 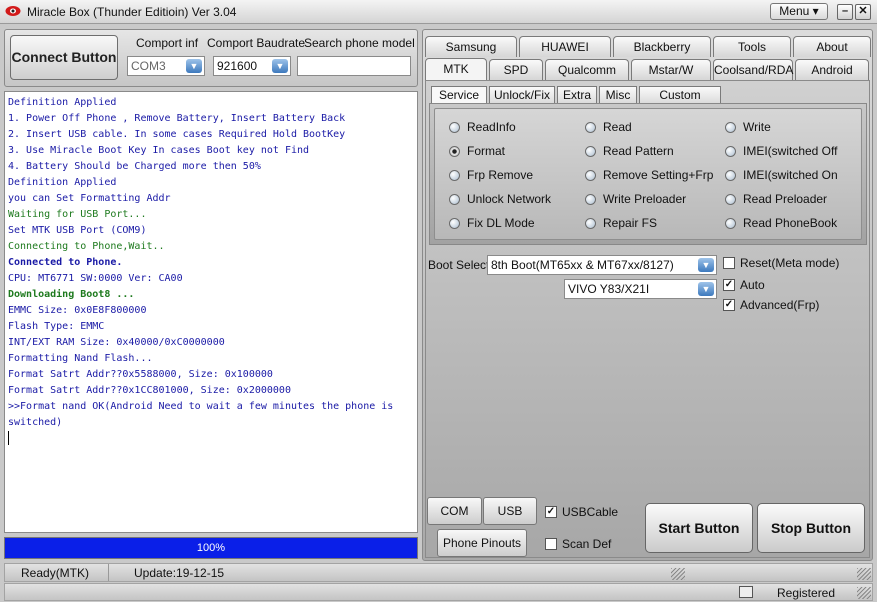 I want to click on progress-bar: 100%, so click(x=211, y=548).